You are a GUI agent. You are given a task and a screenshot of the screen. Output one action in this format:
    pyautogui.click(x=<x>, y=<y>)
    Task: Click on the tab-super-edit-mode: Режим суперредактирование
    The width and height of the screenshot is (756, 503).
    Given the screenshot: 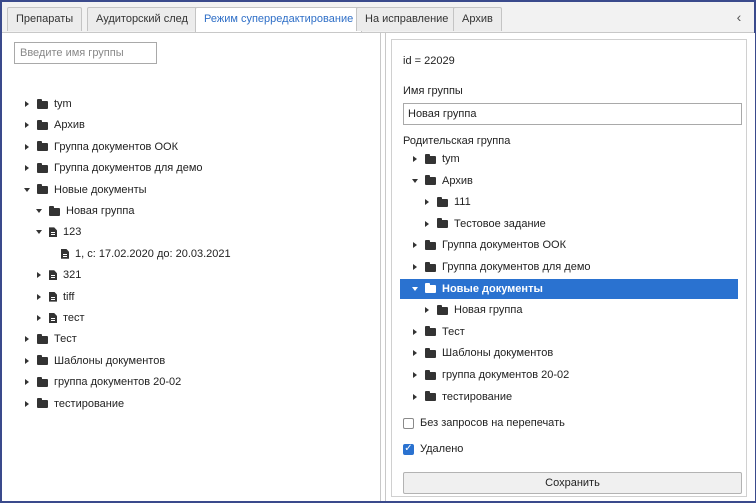 What is the action you would take?
    pyautogui.click(x=279, y=19)
    